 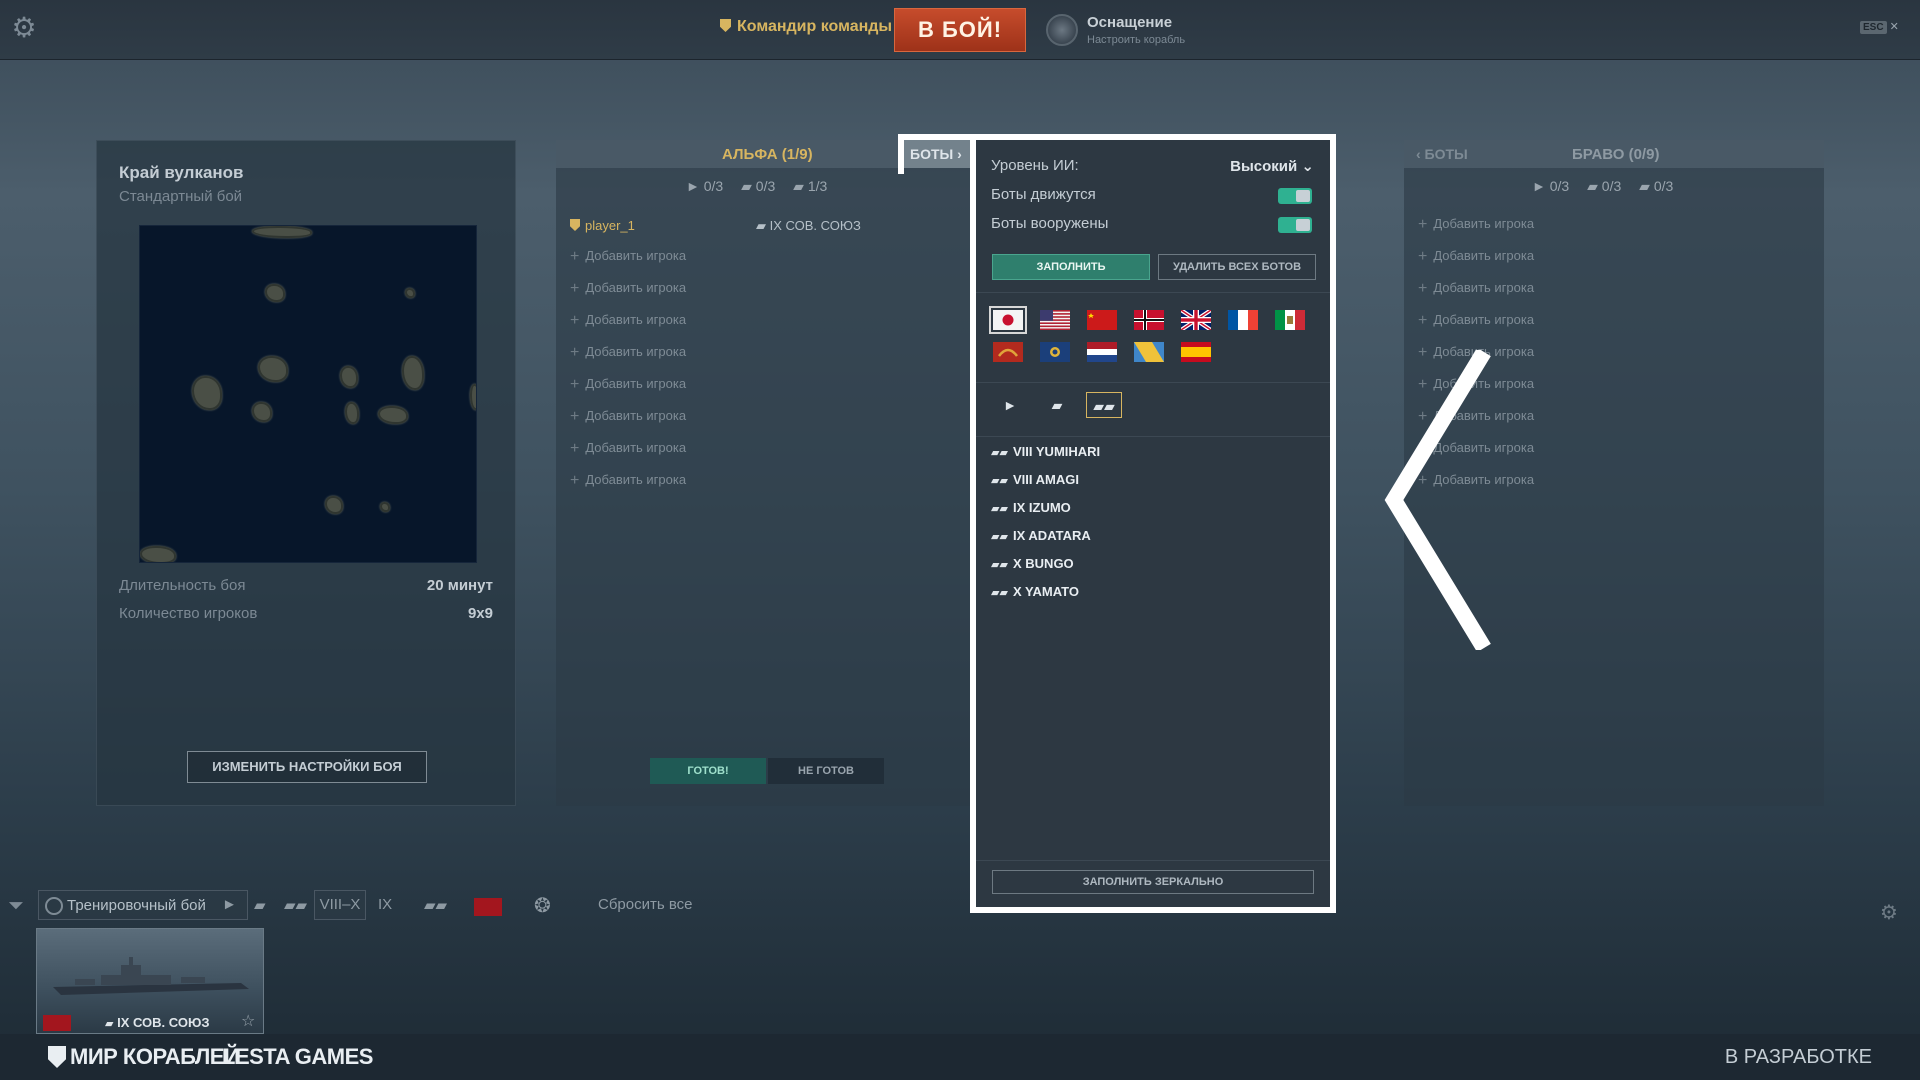 I want to click on carousel-settings-icon: ⚙, so click(x=1889, y=912).